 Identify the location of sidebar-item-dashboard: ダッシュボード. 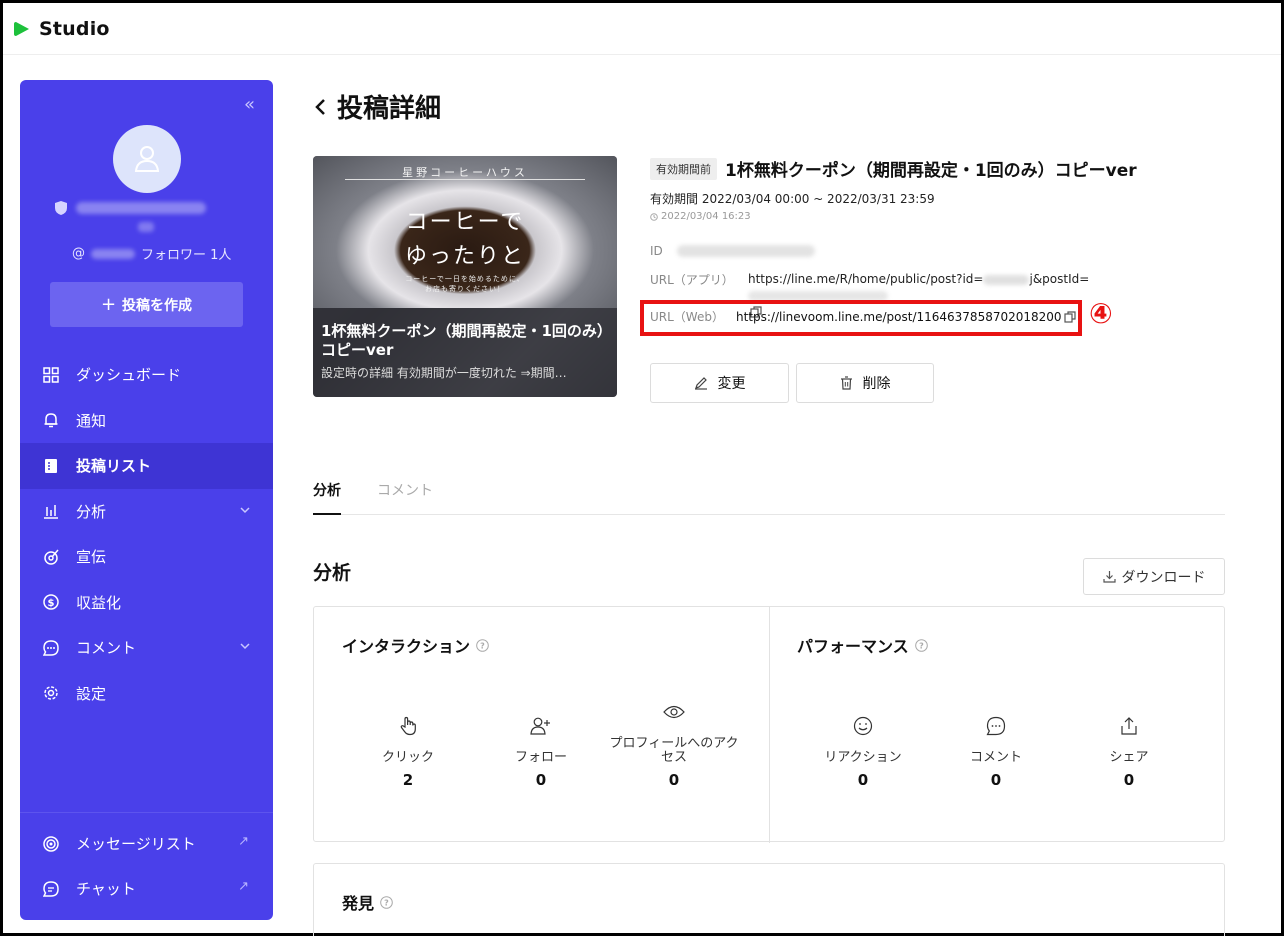
(146, 375).